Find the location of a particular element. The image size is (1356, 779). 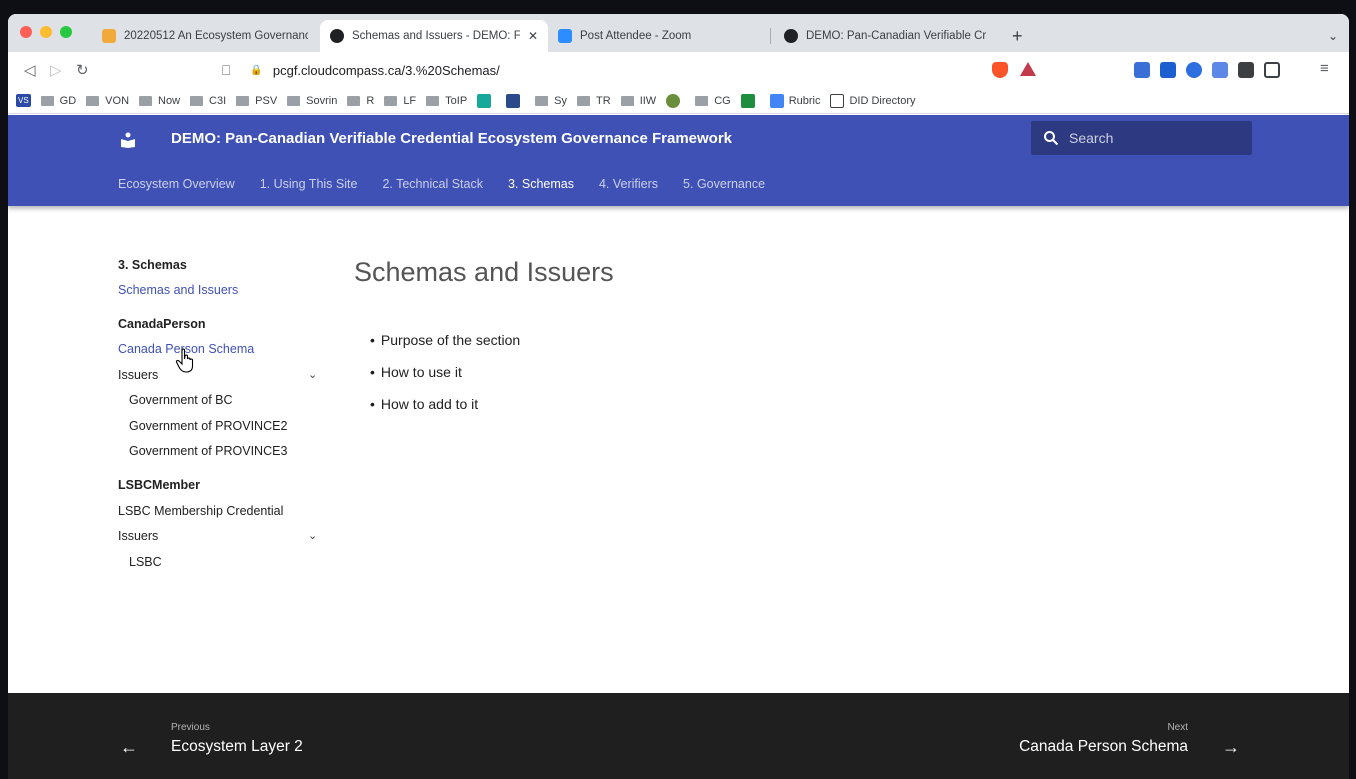

back-icon: ◁ is located at coordinates (30, 70).